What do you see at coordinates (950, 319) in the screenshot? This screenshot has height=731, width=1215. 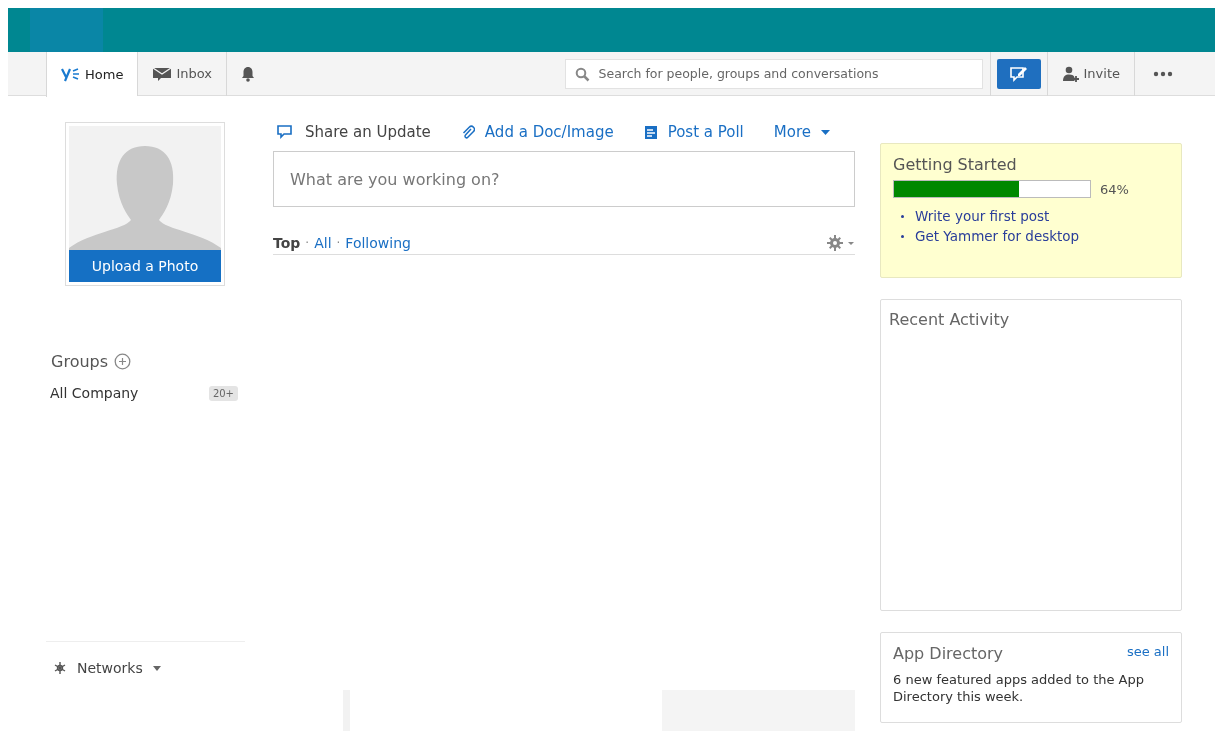 I see `card-title: Recent Activity` at bounding box center [950, 319].